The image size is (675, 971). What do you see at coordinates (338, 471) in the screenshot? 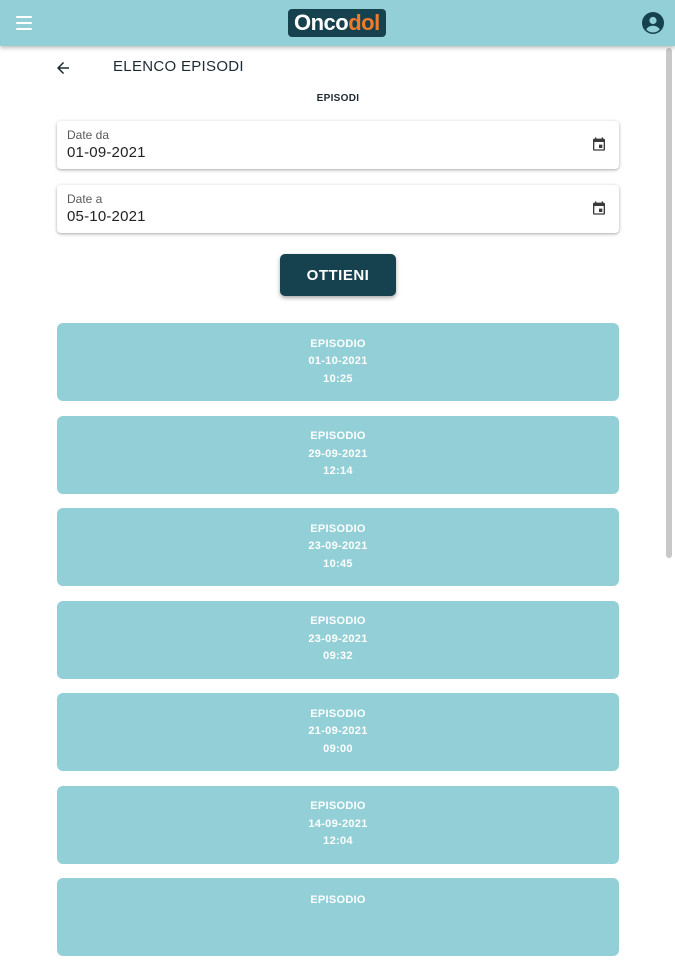
I see `episode-time: 12:14` at bounding box center [338, 471].